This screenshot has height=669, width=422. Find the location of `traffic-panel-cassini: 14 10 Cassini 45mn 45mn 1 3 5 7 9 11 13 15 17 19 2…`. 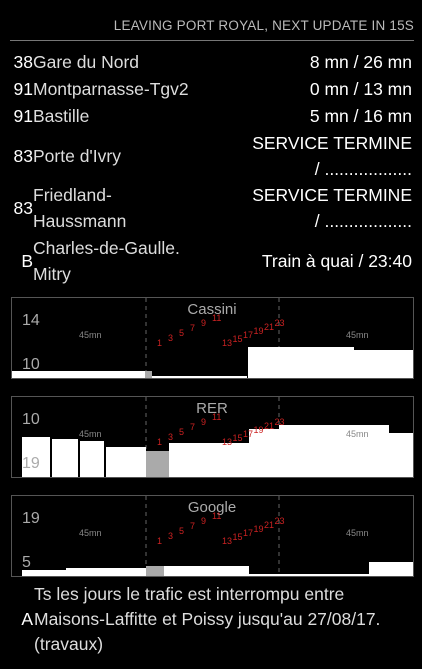

traffic-panel-cassini: 14 10 Cassini 45mn 45mn 1 3 5 7 9 11 13 15 17 19 2… is located at coordinates (212, 338).